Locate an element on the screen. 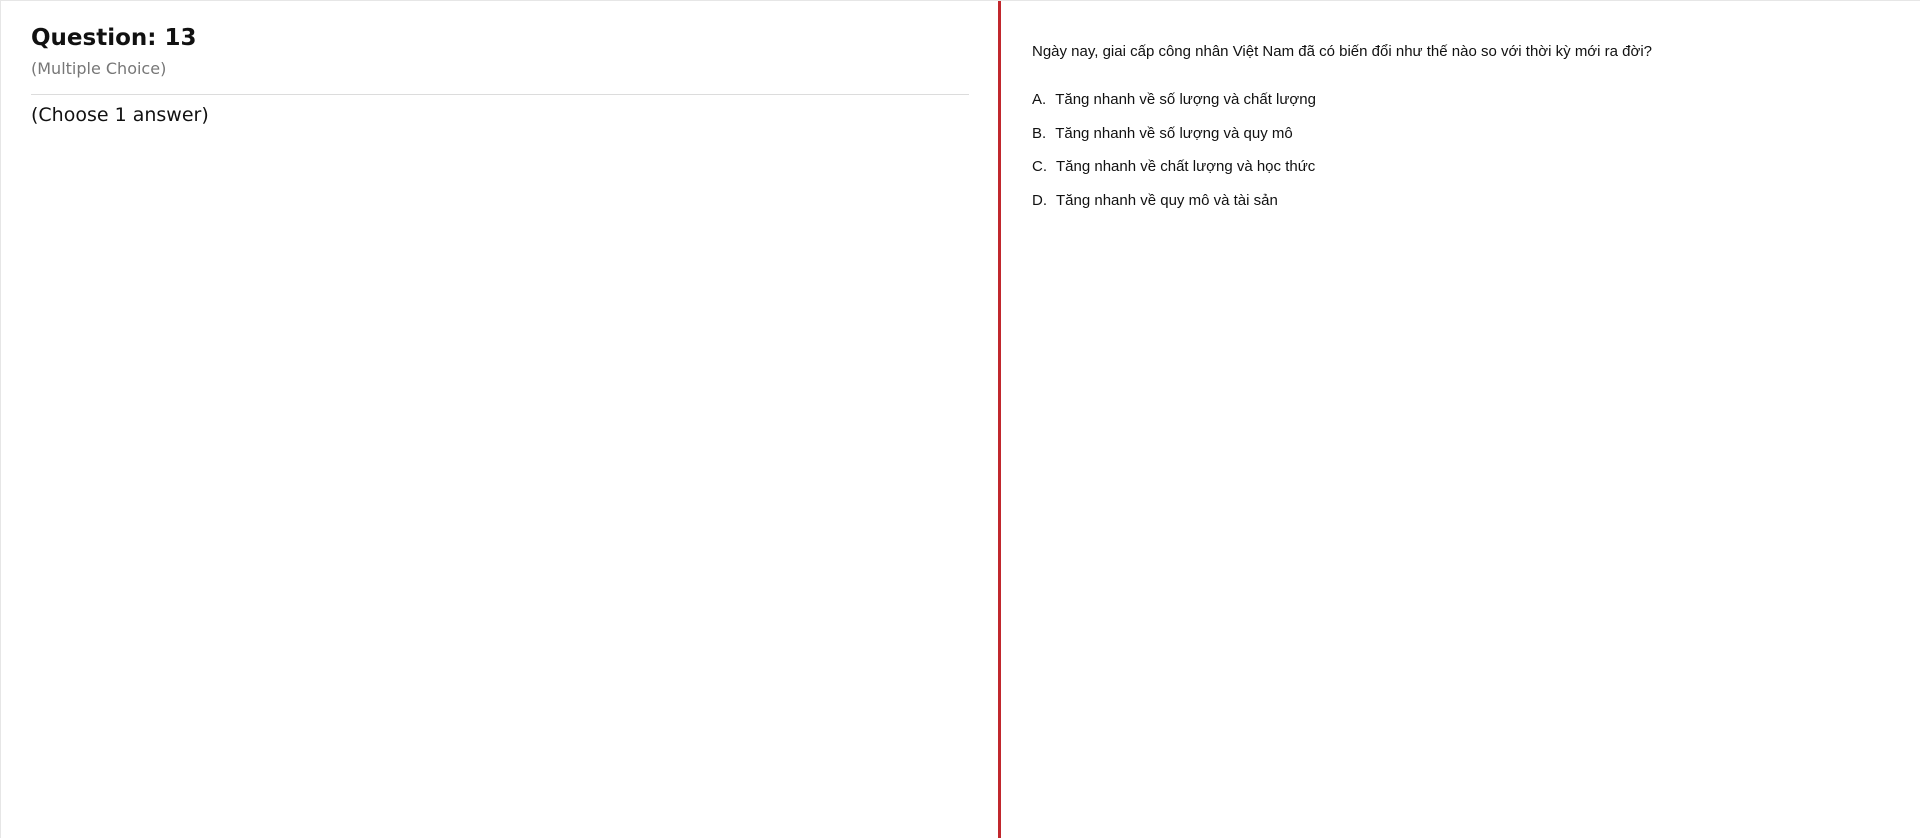 This screenshot has width=1920, height=838. question-type-label: (Multiple Choice) is located at coordinates (99, 68).